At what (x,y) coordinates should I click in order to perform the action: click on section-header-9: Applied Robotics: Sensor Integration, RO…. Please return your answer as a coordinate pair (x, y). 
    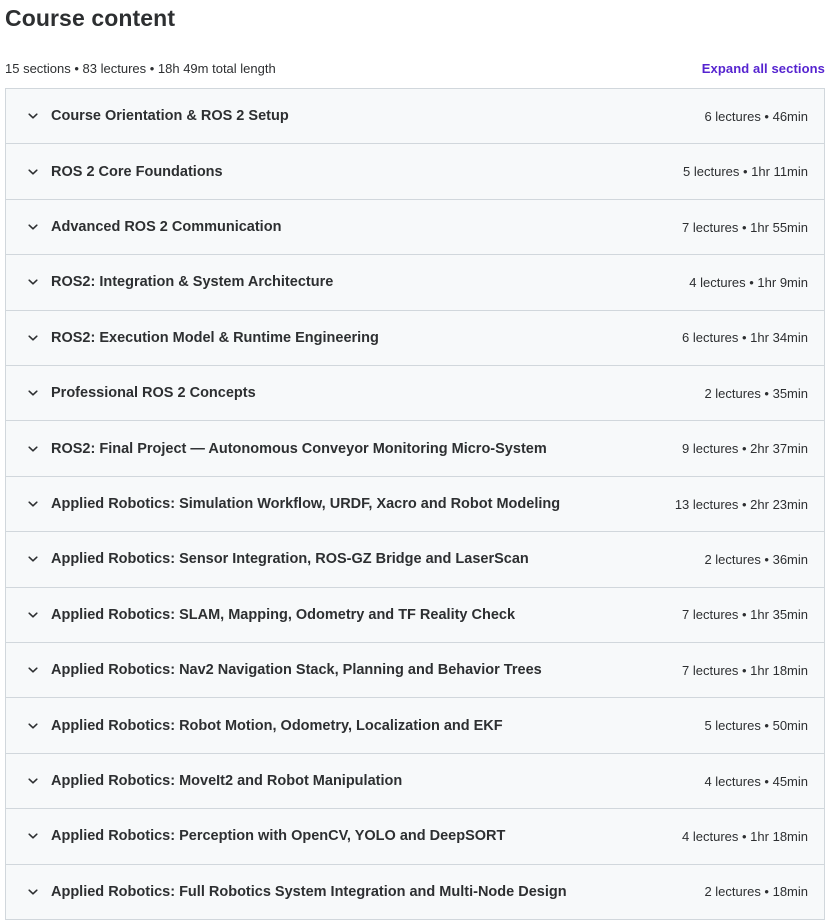
    Looking at the image, I should click on (415, 560).